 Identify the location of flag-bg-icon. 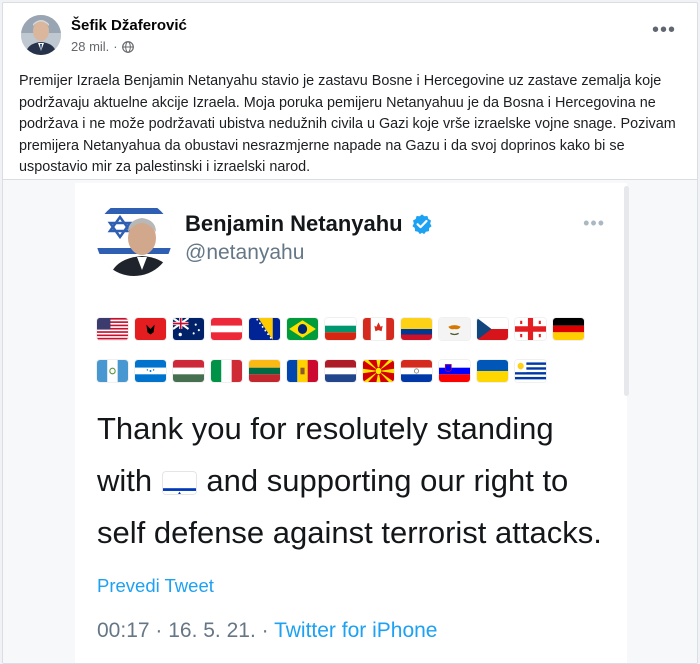
(340, 329).